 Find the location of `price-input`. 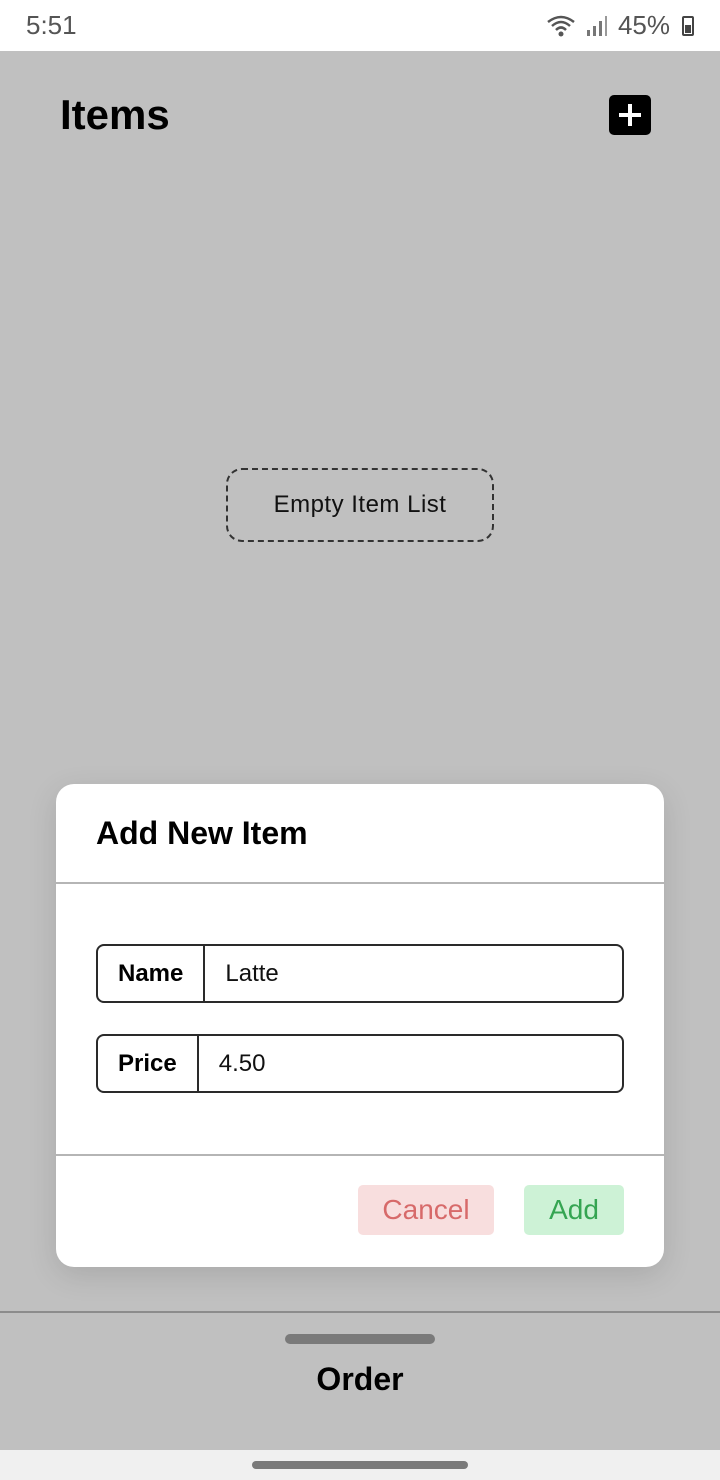

price-input is located at coordinates (410, 1063).